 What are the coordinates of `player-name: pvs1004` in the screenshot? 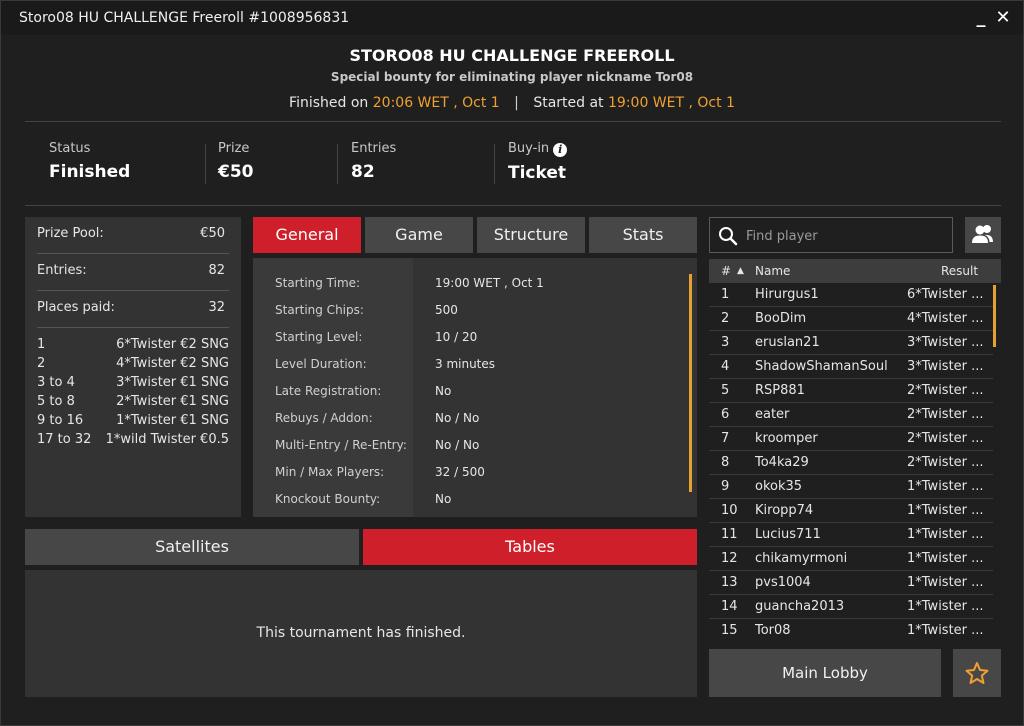 It's located at (783, 582).